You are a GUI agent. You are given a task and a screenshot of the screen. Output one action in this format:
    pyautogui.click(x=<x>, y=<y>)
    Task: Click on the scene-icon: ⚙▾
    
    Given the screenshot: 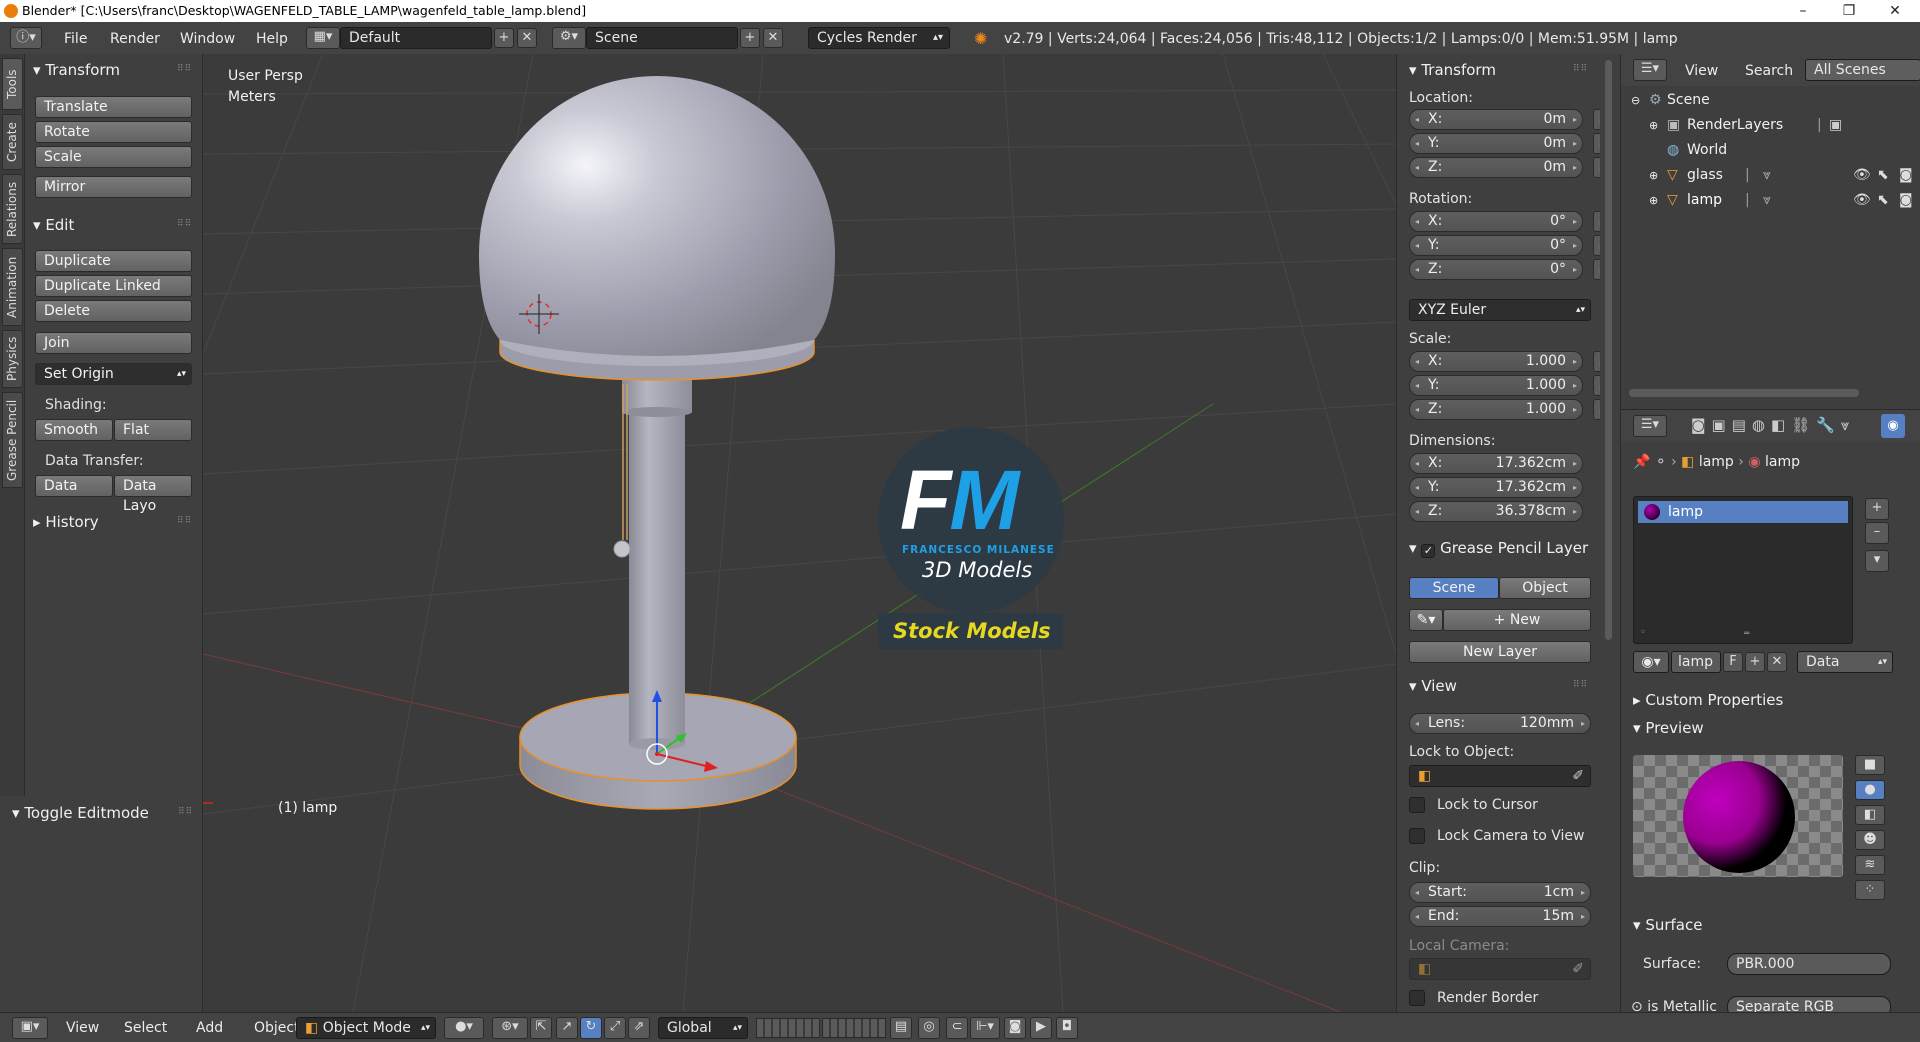 What is the action you would take?
    pyautogui.click(x=569, y=38)
    